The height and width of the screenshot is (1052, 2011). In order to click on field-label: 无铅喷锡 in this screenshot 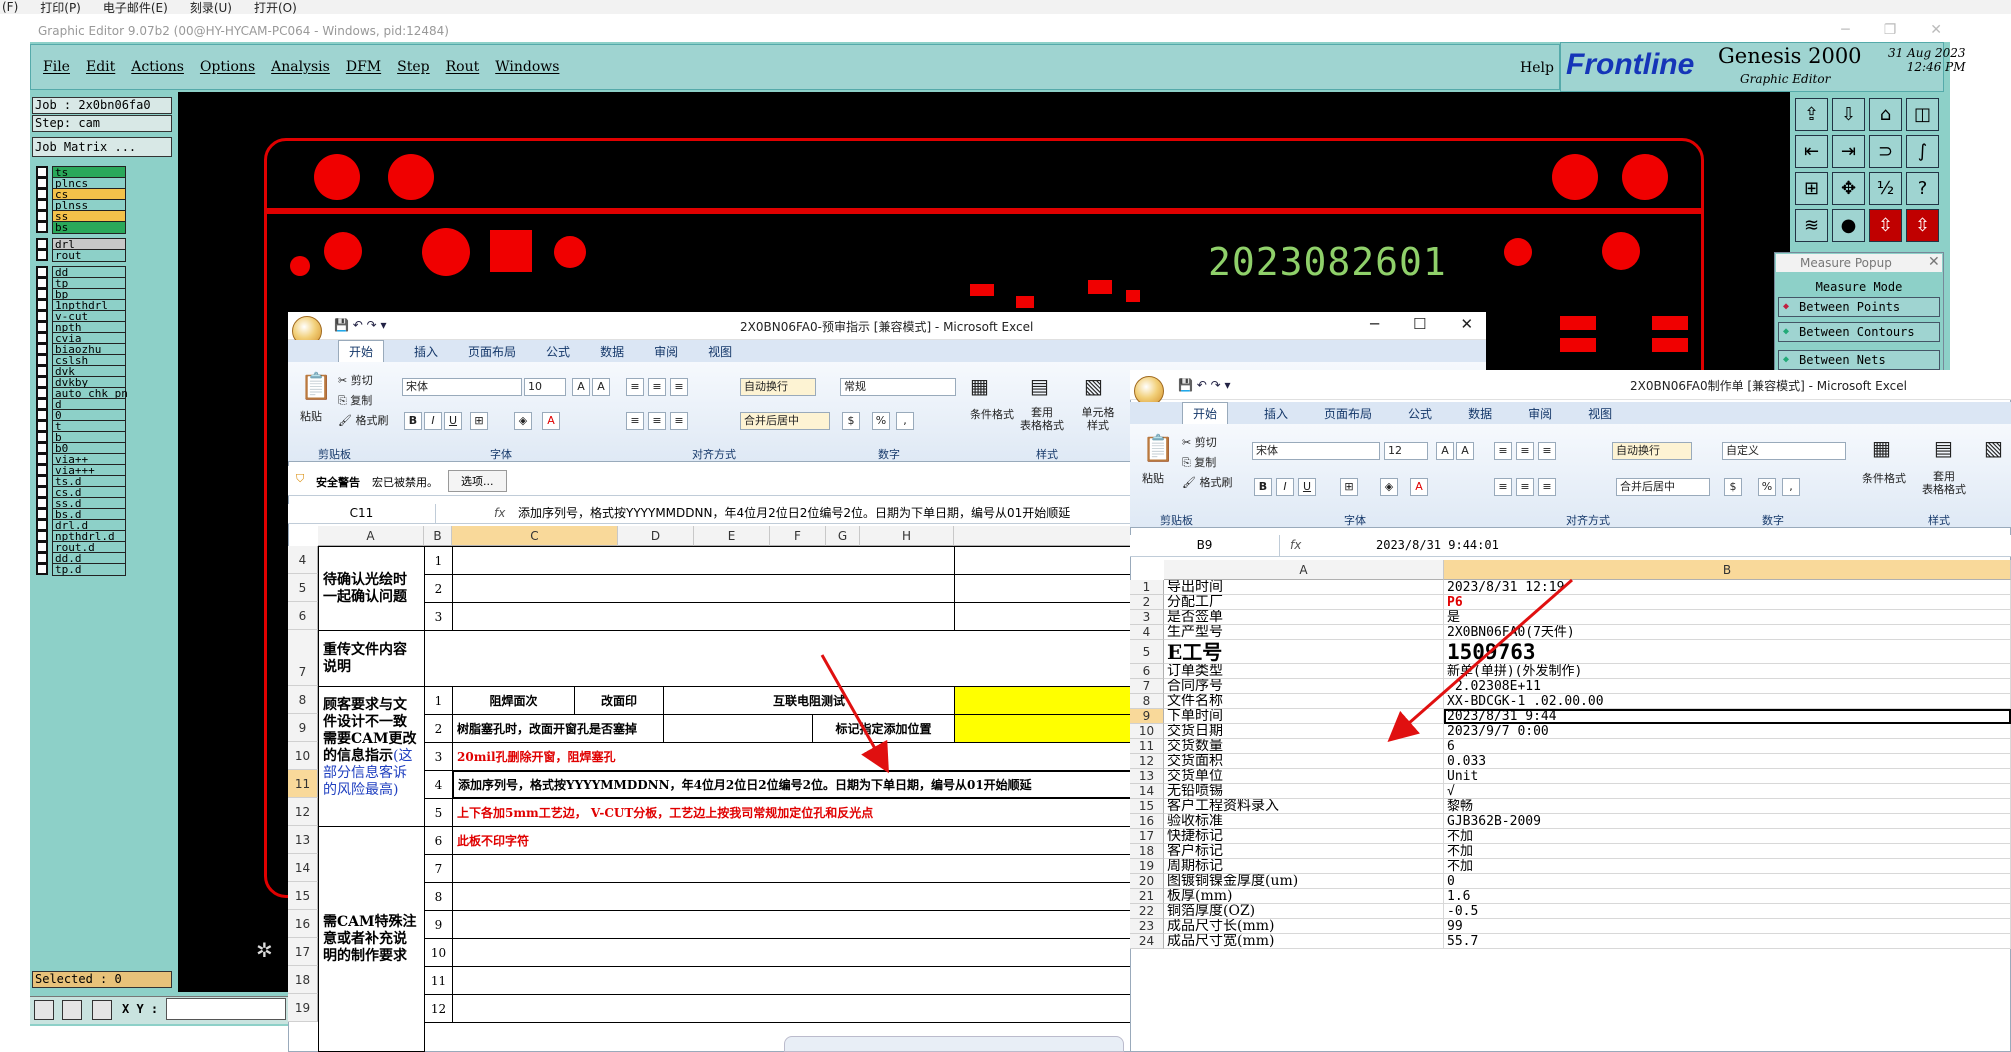, I will do `click(1304, 791)`.